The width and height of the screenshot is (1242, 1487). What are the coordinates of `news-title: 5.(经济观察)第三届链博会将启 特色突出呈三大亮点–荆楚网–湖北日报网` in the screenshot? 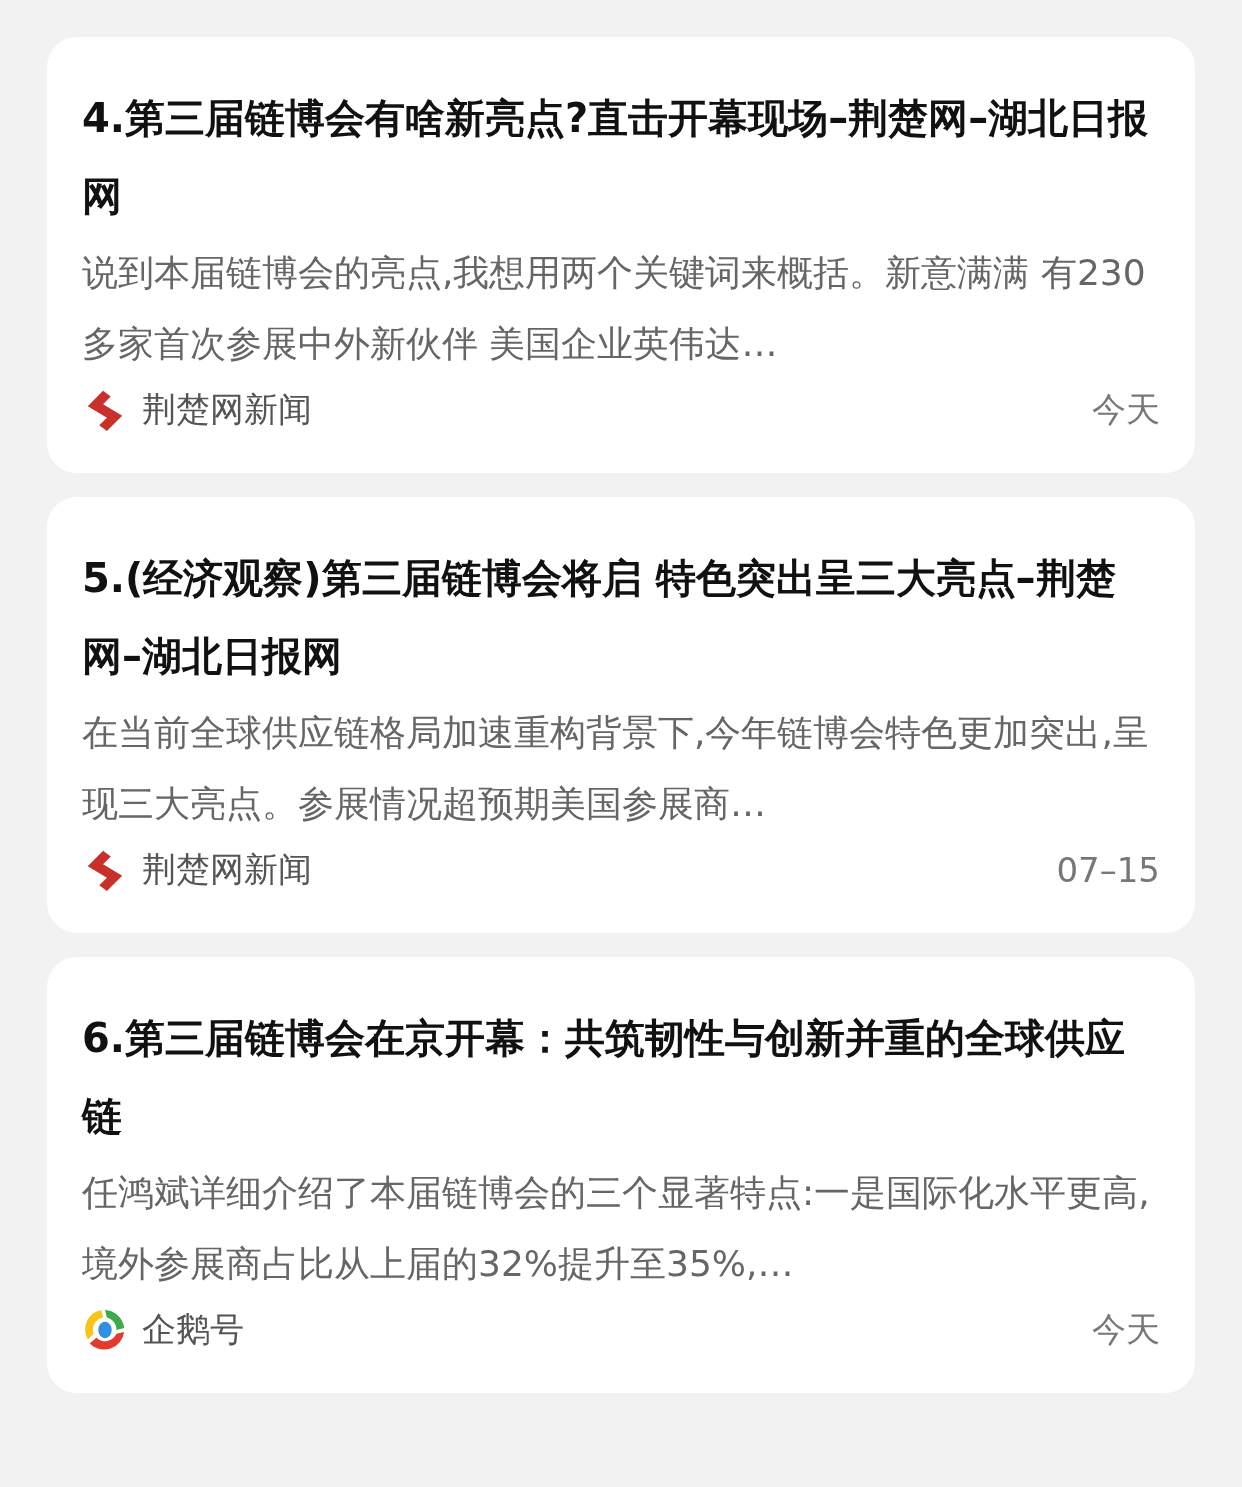 It's located at (621, 617).